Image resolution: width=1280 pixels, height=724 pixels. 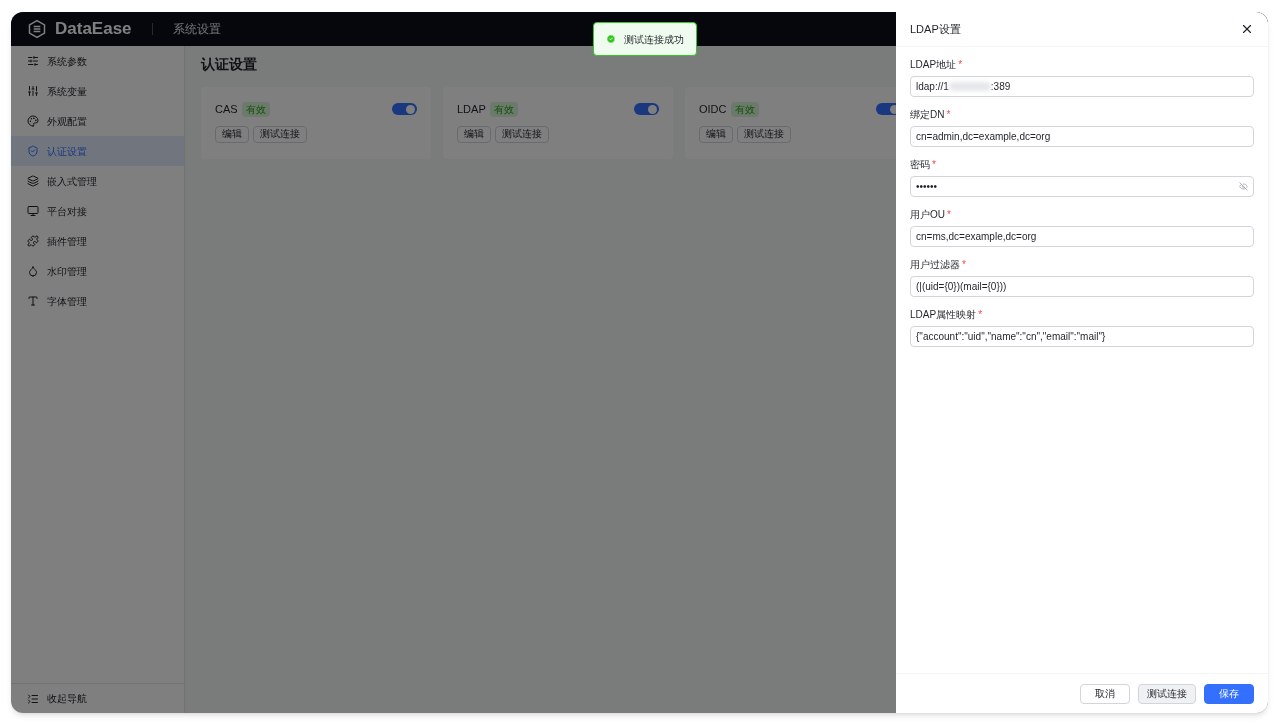 What do you see at coordinates (969, 86) in the screenshot?
I see `blurred-text` at bounding box center [969, 86].